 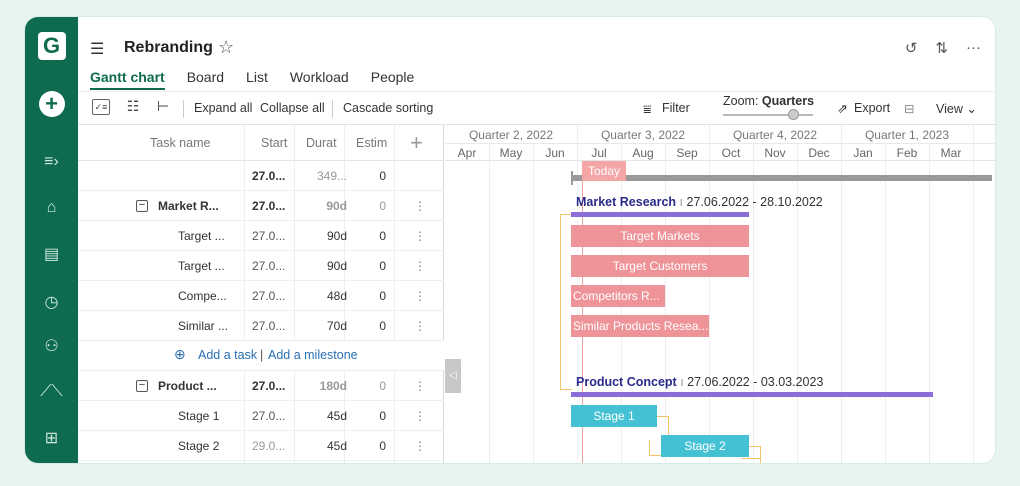 What do you see at coordinates (863, 153) in the screenshot?
I see `month-label: Jan` at bounding box center [863, 153].